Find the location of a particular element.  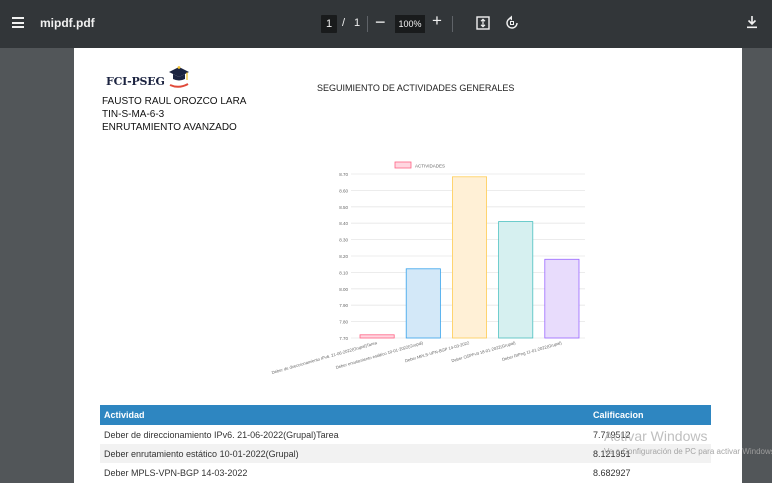

zoom-level-input: 100% is located at coordinates (410, 24).